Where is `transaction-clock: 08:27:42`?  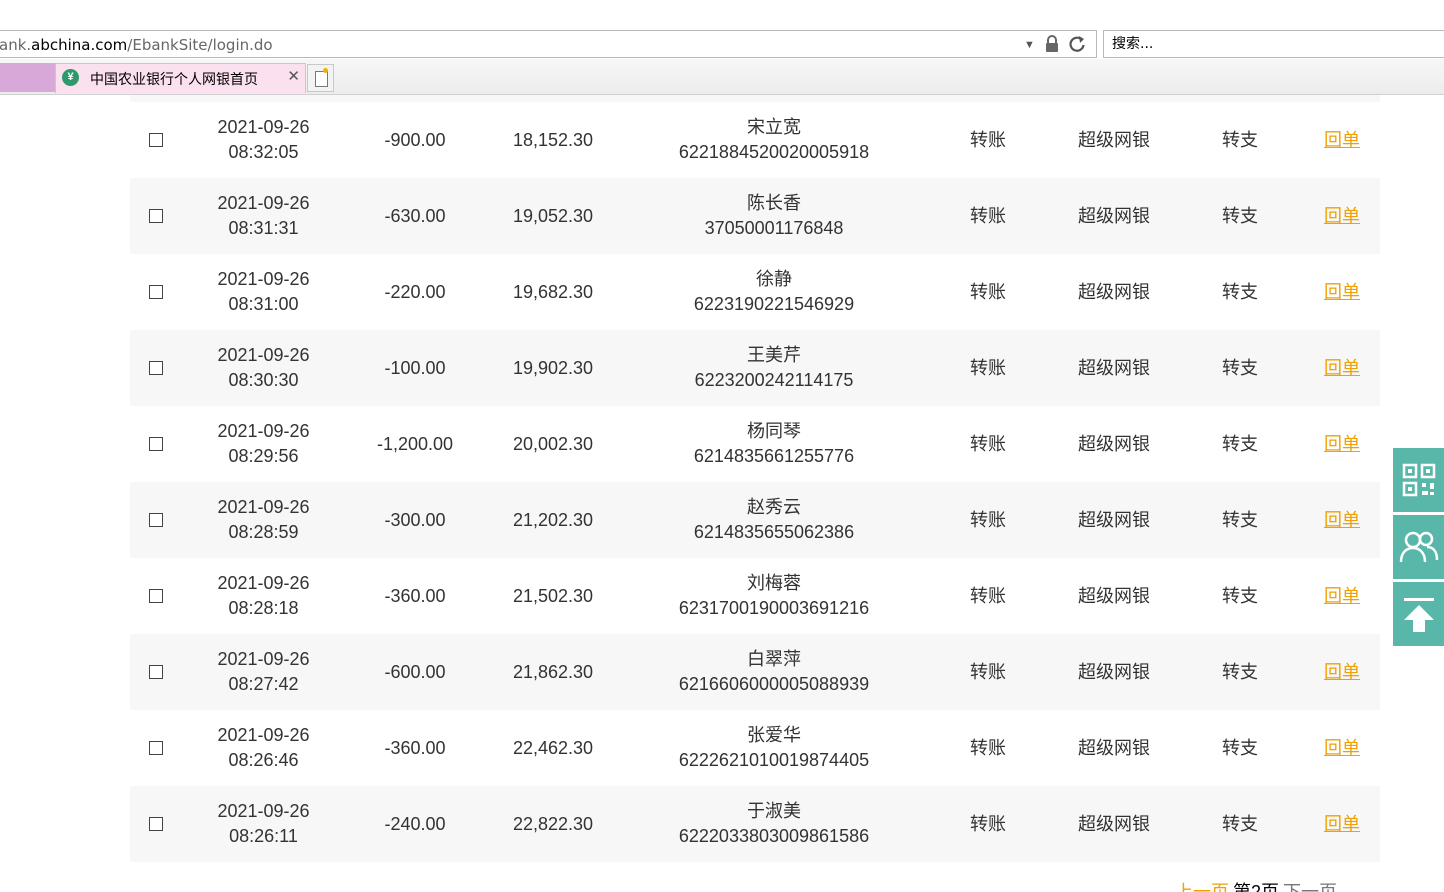
transaction-clock: 08:27:42 is located at coordinates (263, 684).